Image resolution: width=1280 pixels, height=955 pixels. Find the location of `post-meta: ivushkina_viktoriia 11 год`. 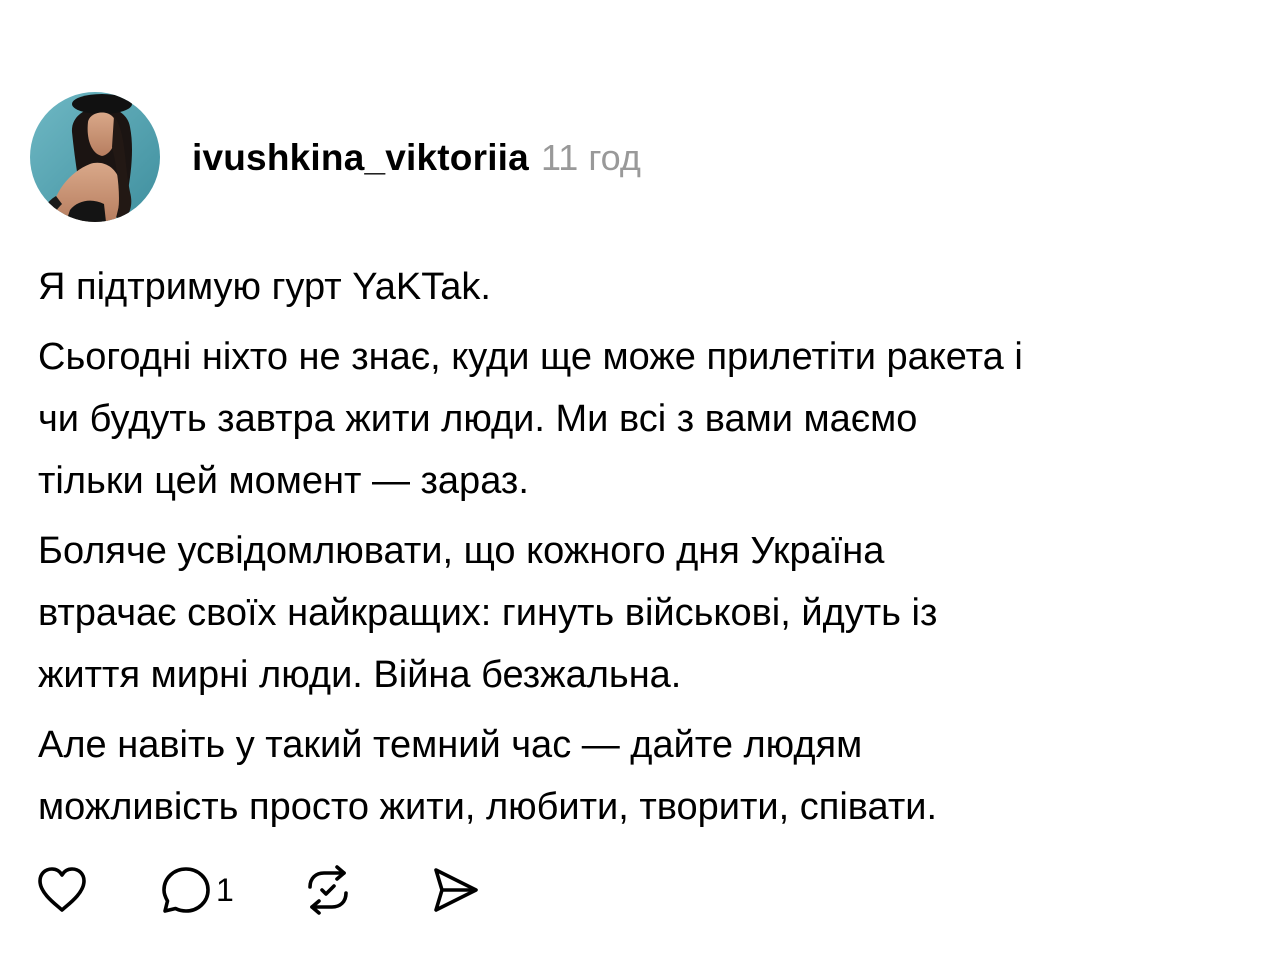

post-meta: ivushkina_viktoriia 11 год is located at coordinates (416, 158).